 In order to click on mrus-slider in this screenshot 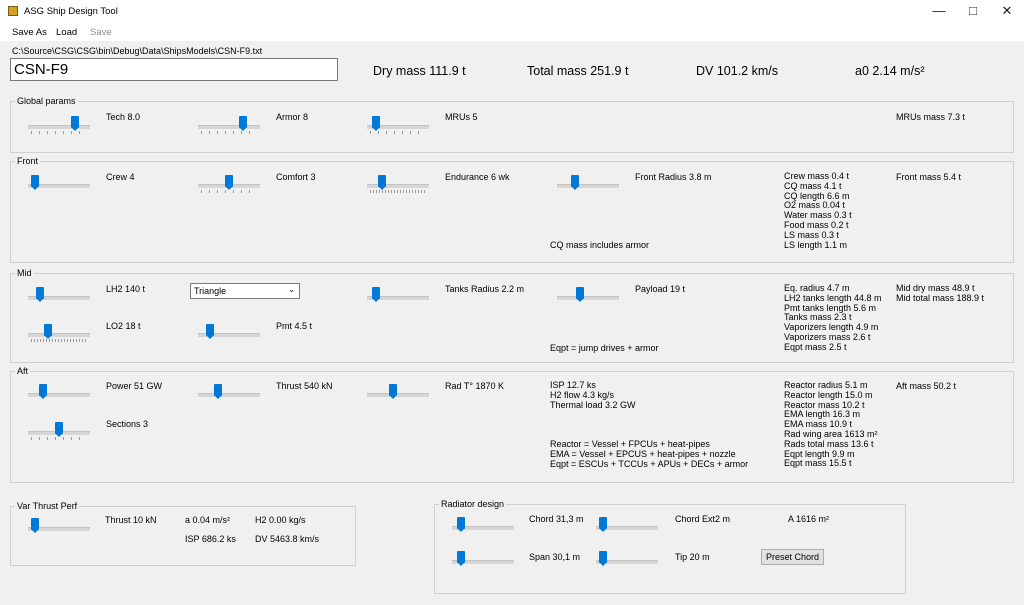, I will do `click(398, 123)`.